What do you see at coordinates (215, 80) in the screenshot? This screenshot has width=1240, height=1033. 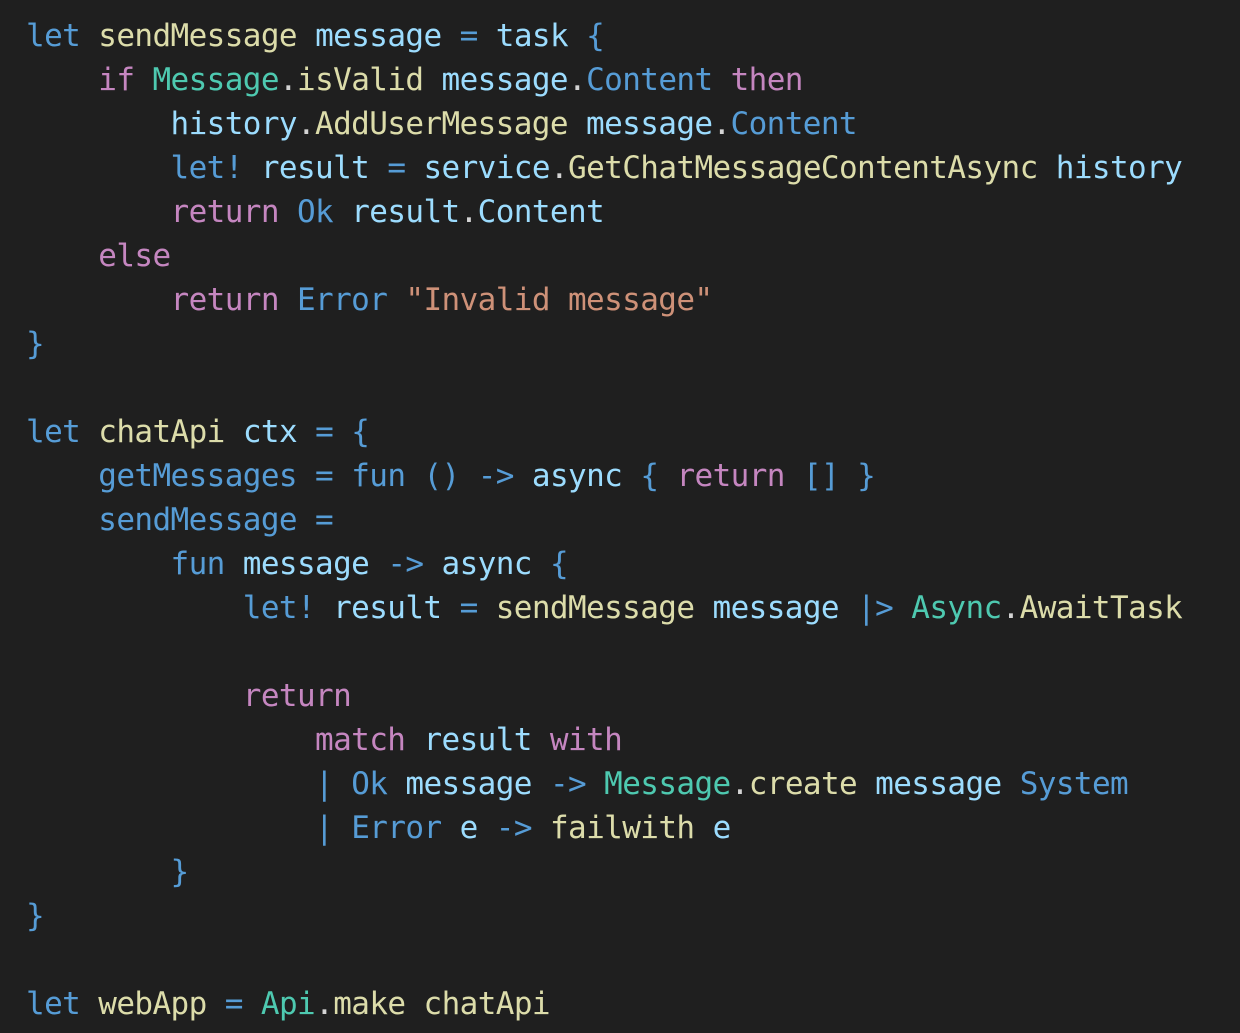 I see `code-token: Message` at bounding box center [215, 80].